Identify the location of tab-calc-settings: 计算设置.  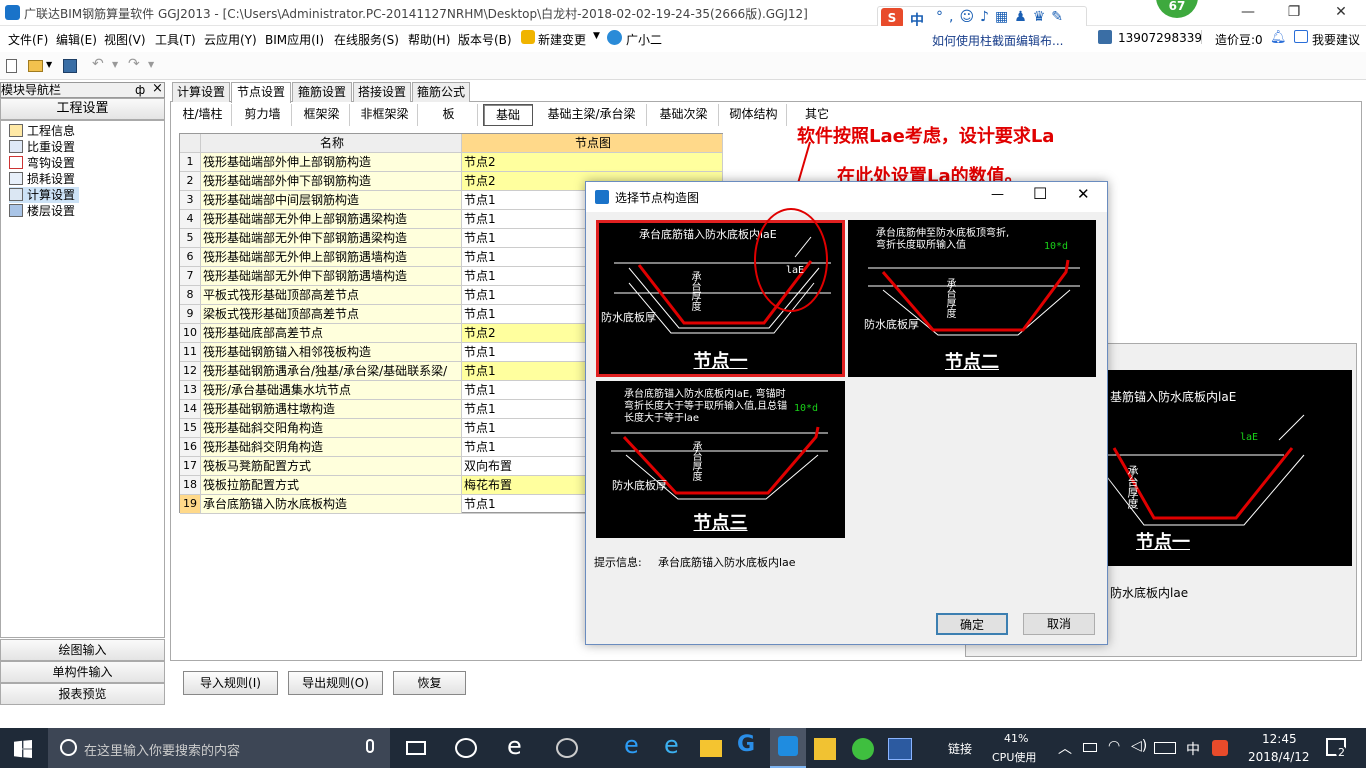
(201, 92).